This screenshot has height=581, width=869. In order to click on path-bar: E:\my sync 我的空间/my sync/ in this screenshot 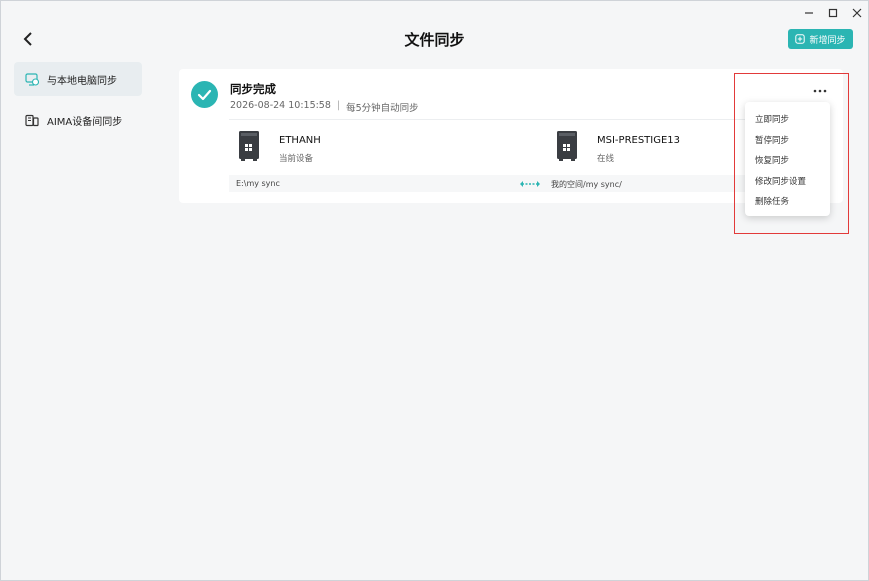, I will do `click(507, 183)`.